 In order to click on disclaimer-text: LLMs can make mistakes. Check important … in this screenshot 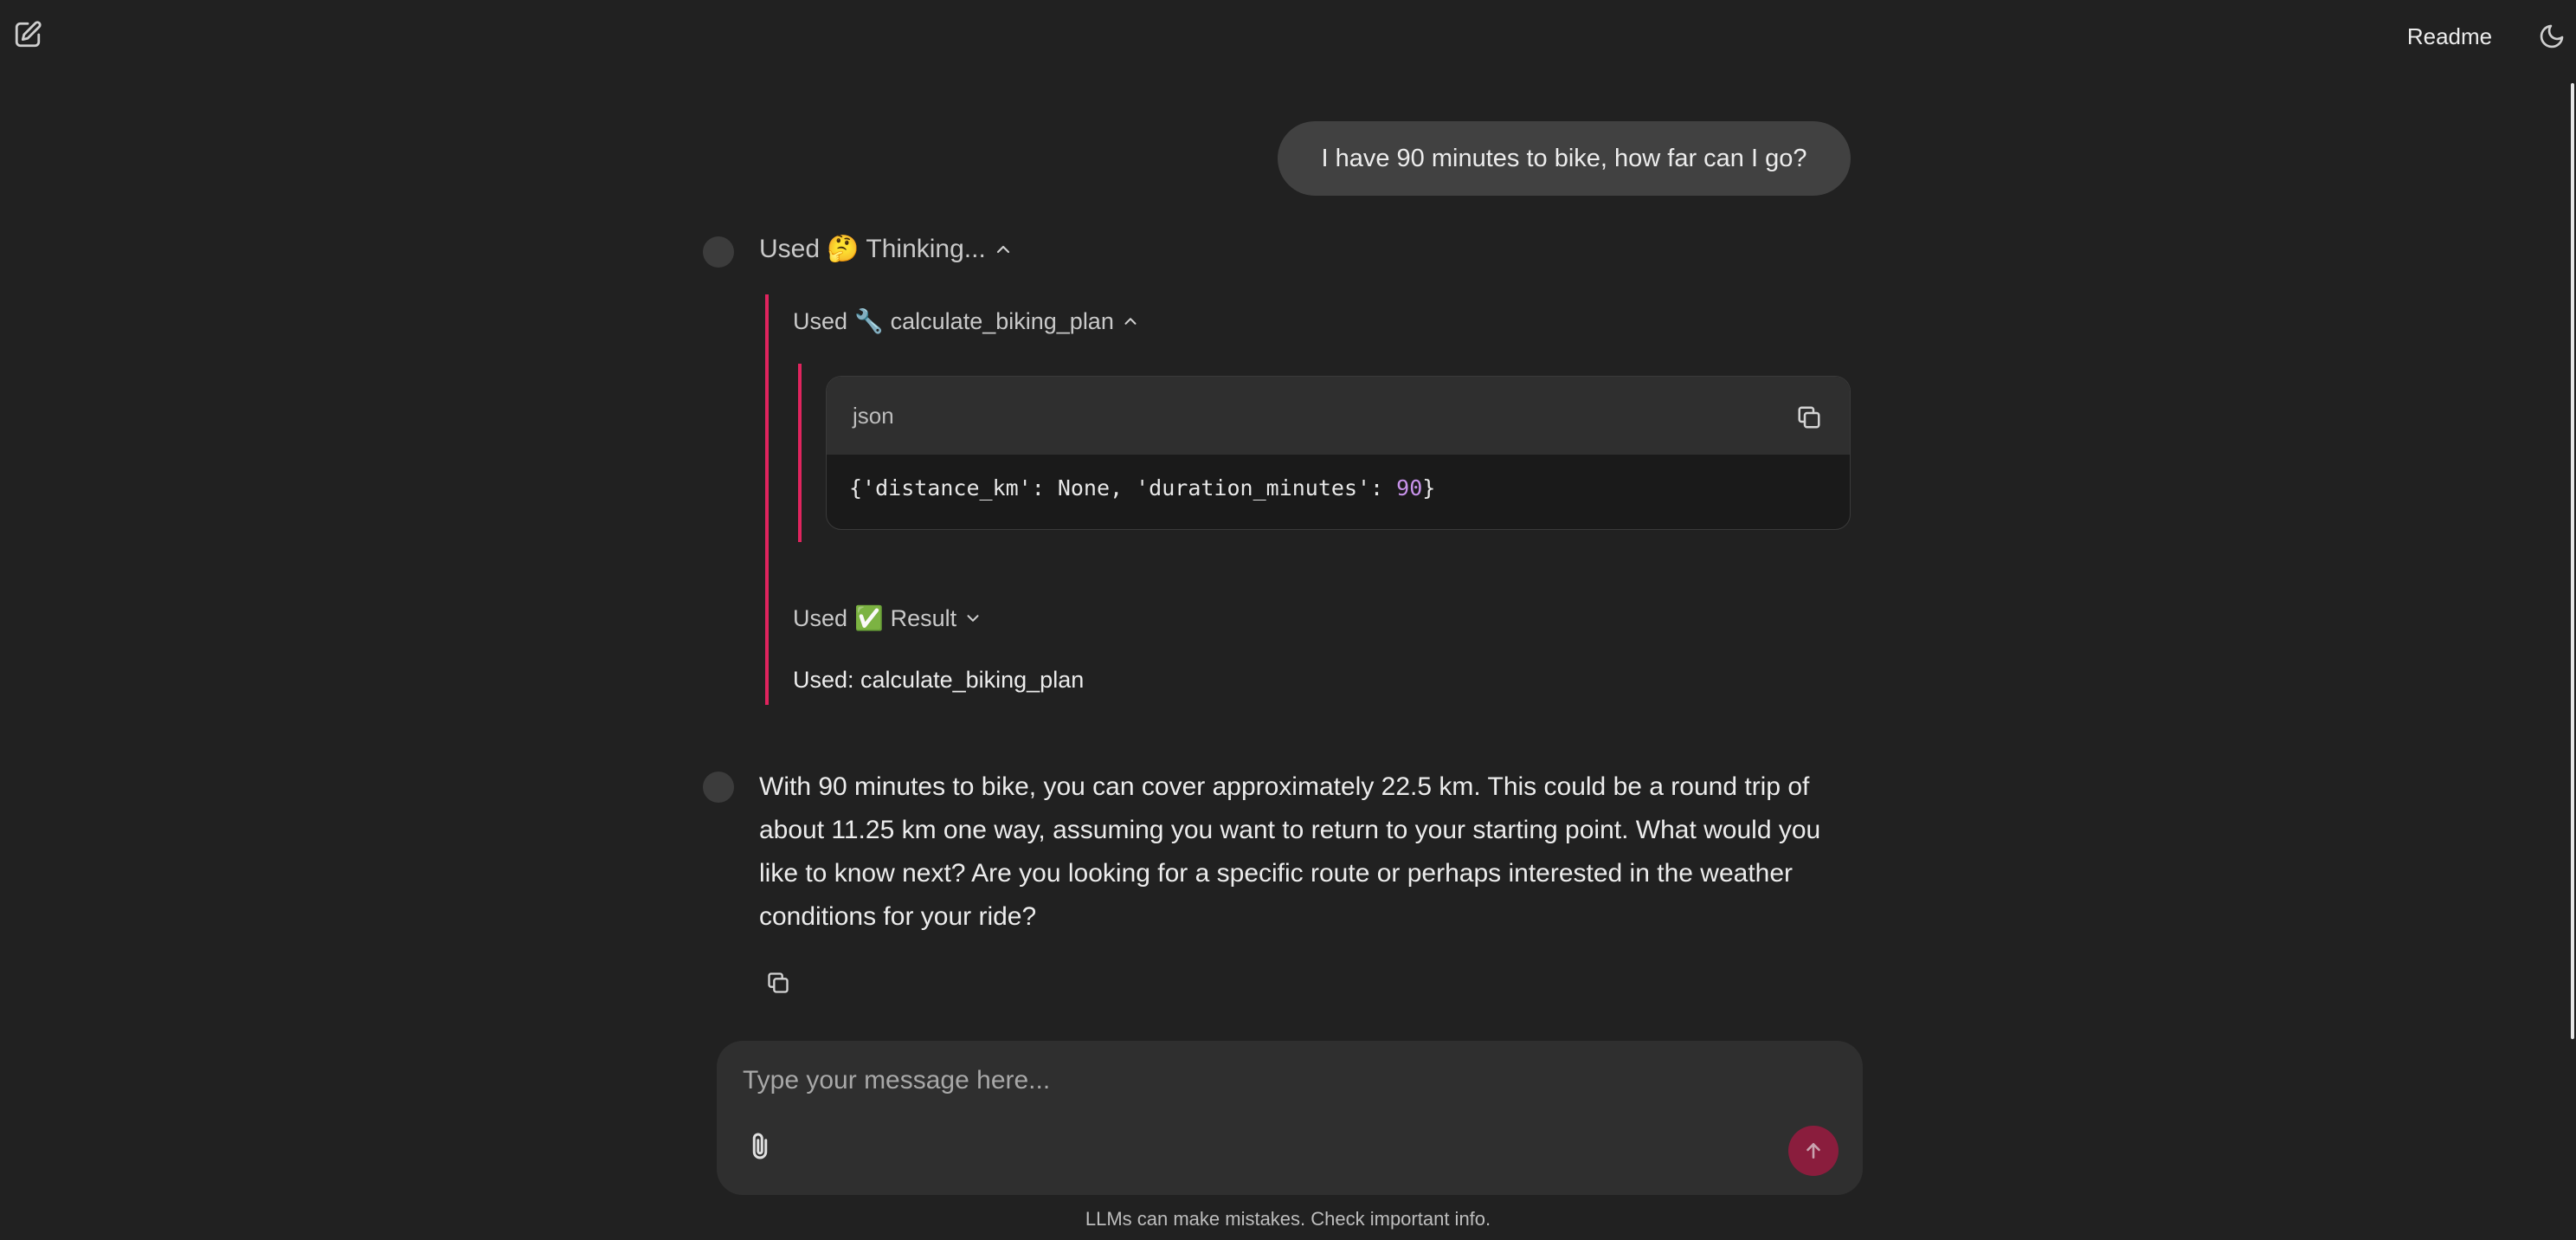, I will do `click(1288, 1219)`.